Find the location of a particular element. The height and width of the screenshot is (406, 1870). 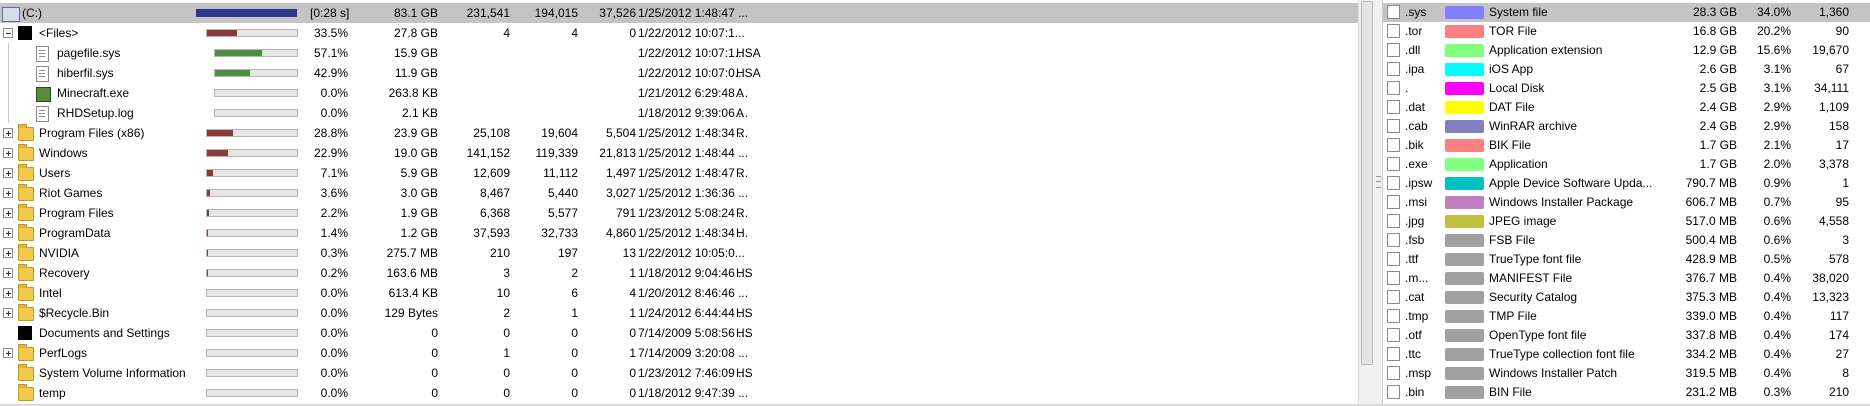

tree-row-name: Recovery is located at coordinates (64, 273).